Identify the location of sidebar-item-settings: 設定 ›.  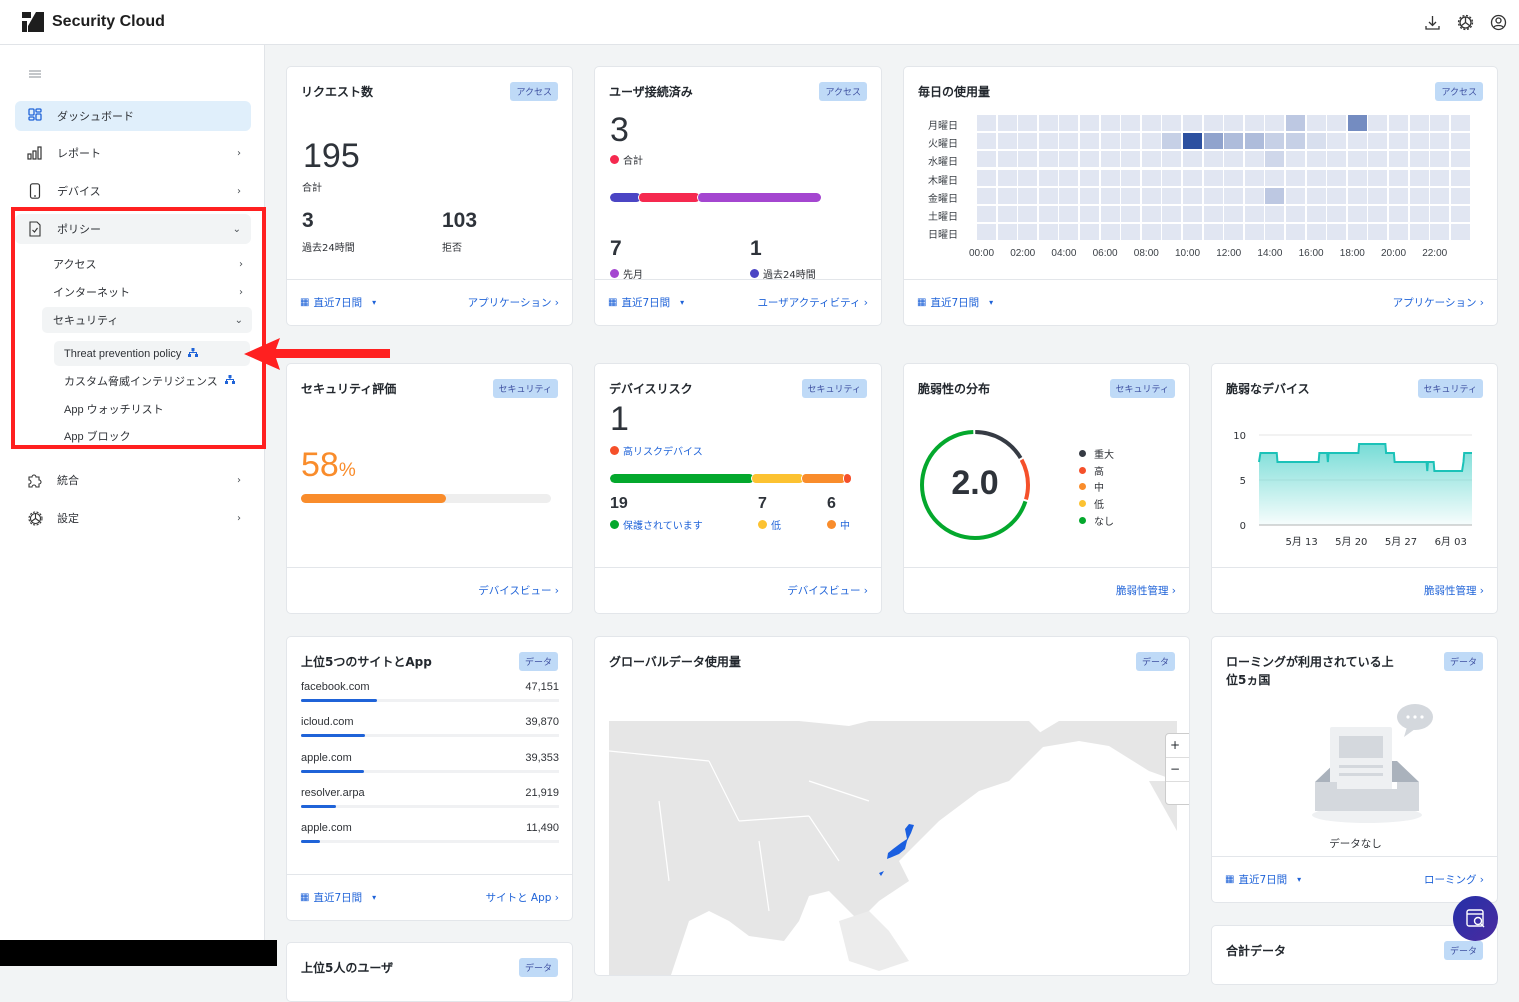
(133, 518).